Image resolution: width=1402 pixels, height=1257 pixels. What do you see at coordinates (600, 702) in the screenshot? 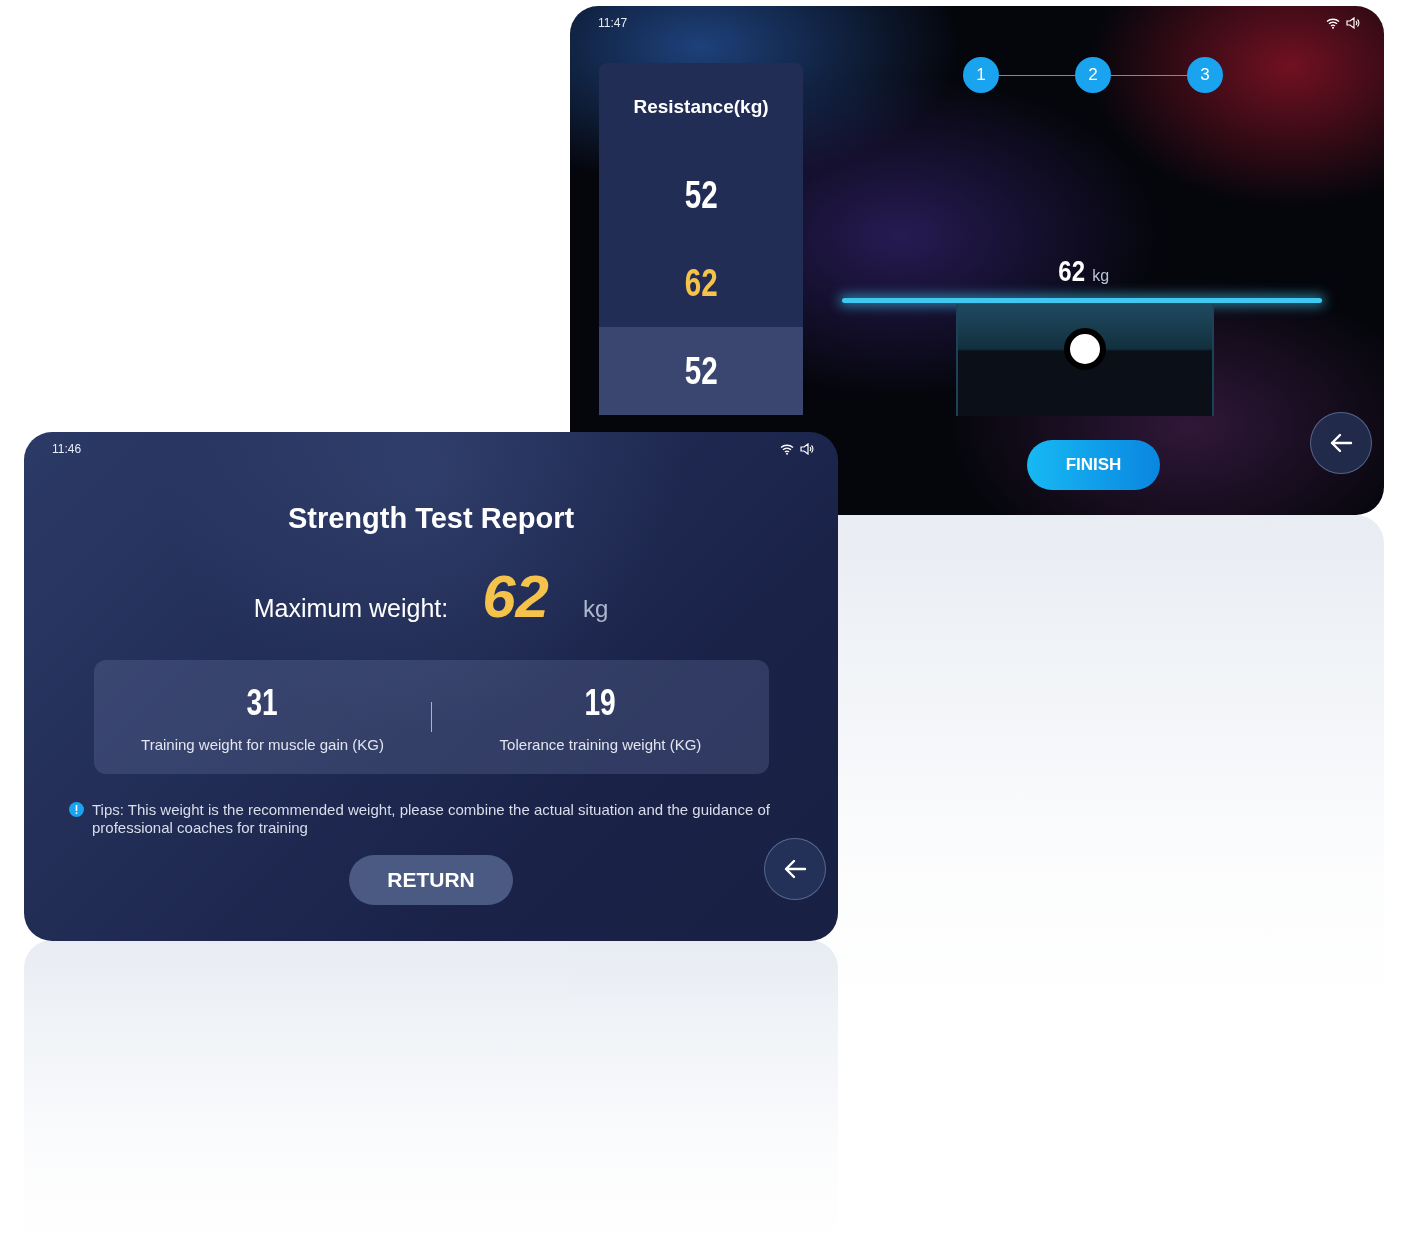
I see `stat-value: 19` at bounding box center [600, 702].